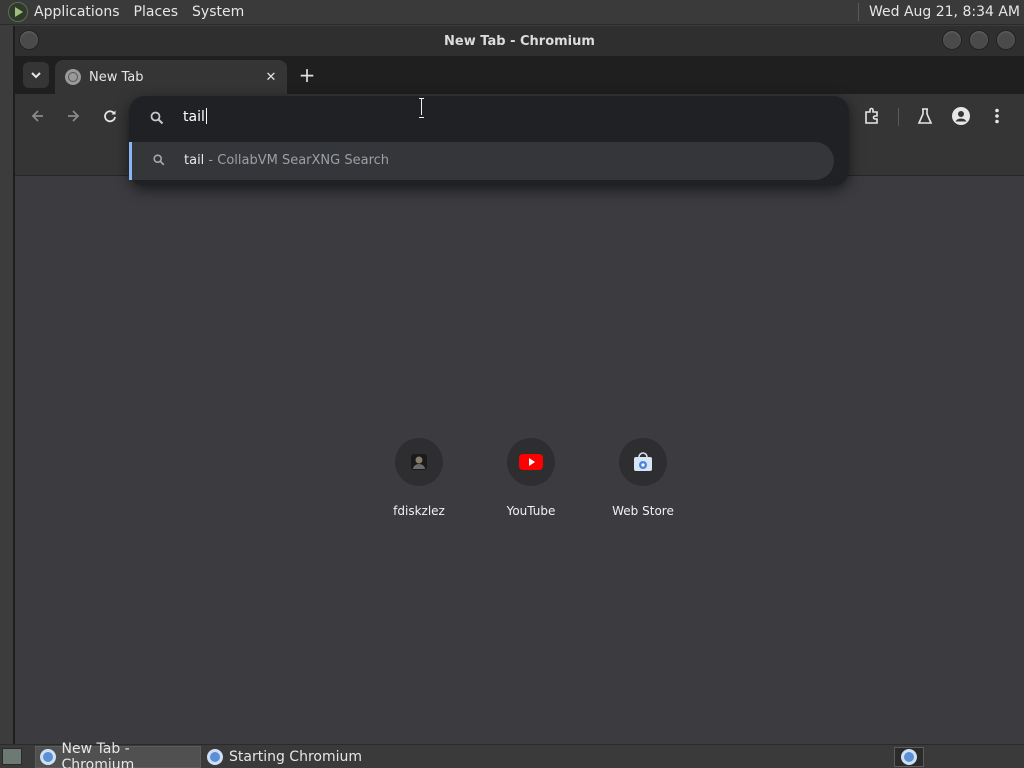 Image resolution: width=1024 pixels, height=768 pixels. I want to click on task-label: New Tab - Chromium, so click(98, 754).